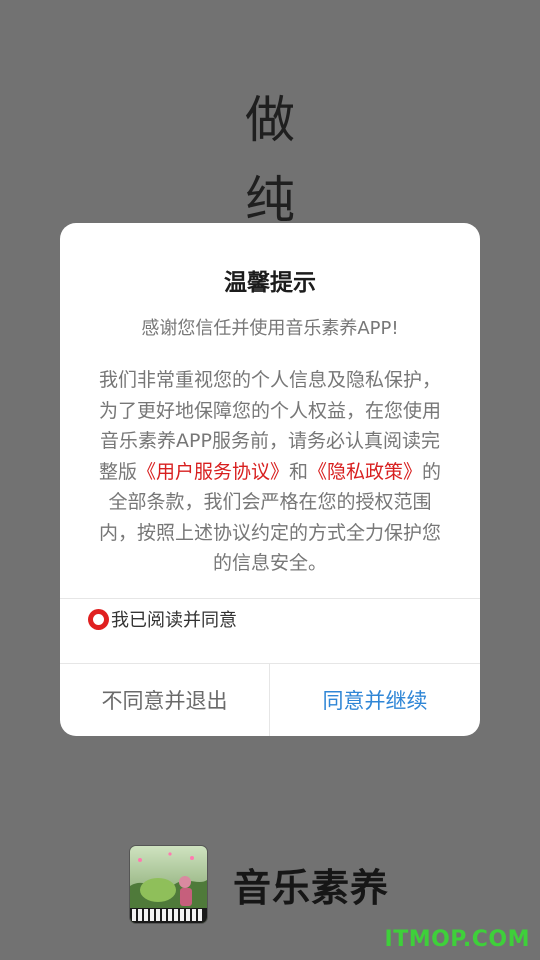  What do you see at coordinates (298, 471) in the screenshot?
I see `body-text-and: 和` at bounding box center [298, 471].